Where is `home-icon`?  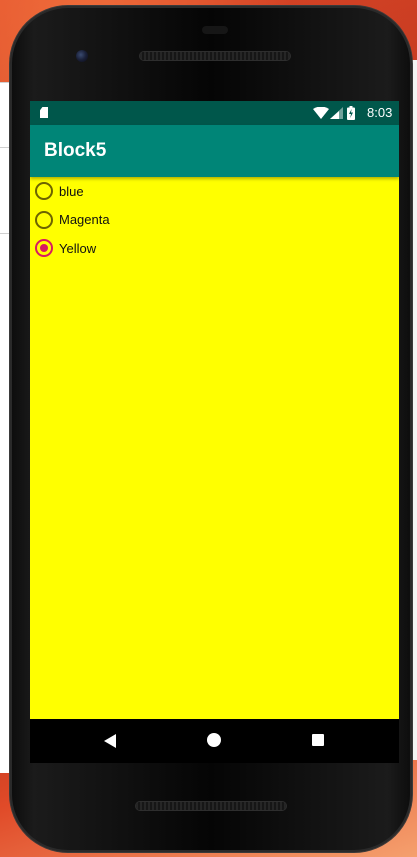
home-icon is located at coordinates (214, 740).